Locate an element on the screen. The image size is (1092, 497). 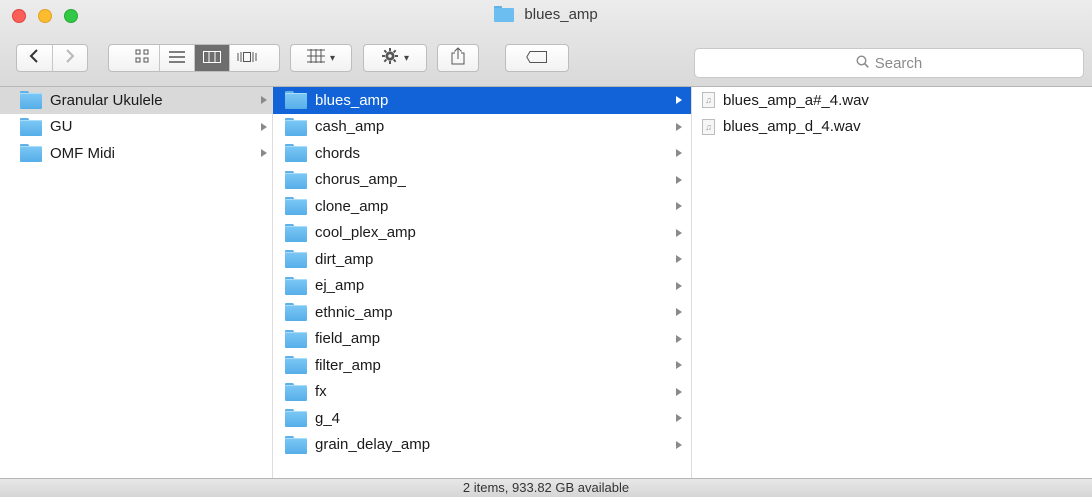
item-label: ej_amp is located at coordinates (340, 286).